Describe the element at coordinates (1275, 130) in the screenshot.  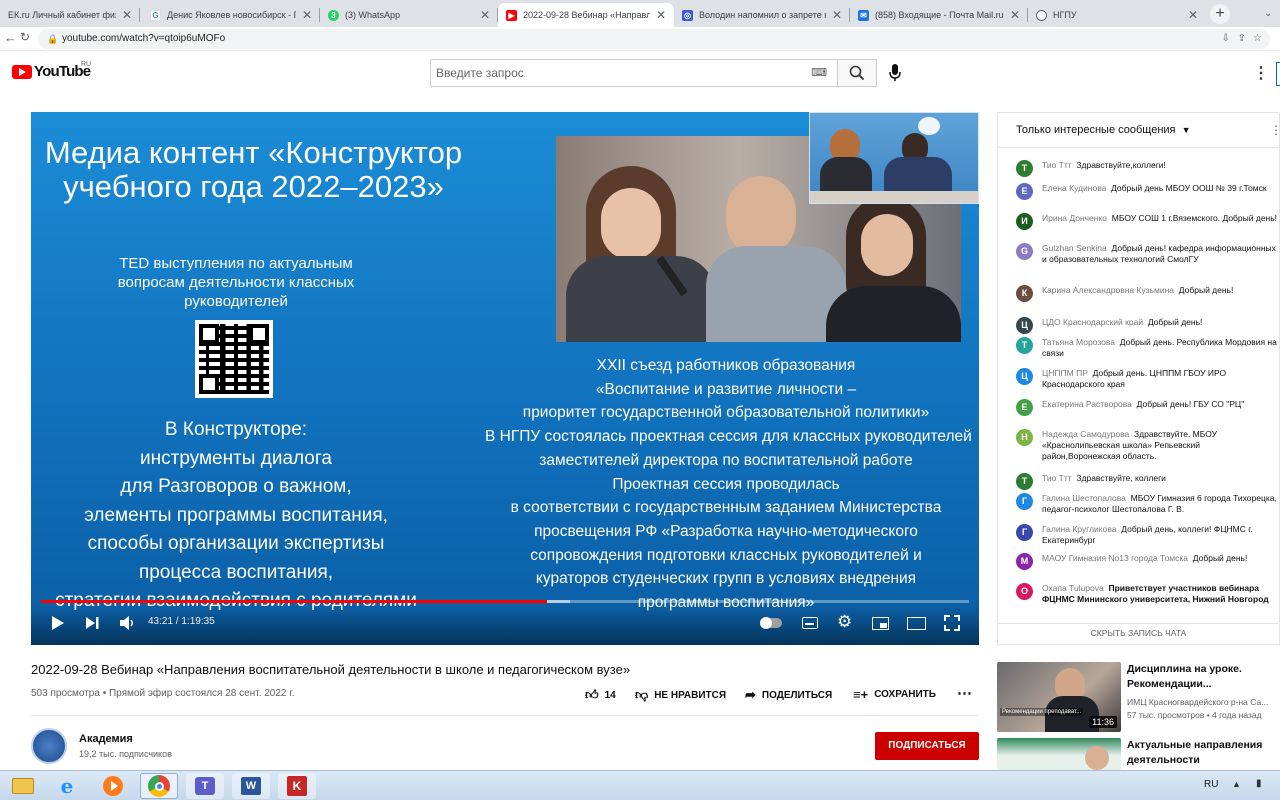
I see `chat-menu-icon: ⋮` at that location.